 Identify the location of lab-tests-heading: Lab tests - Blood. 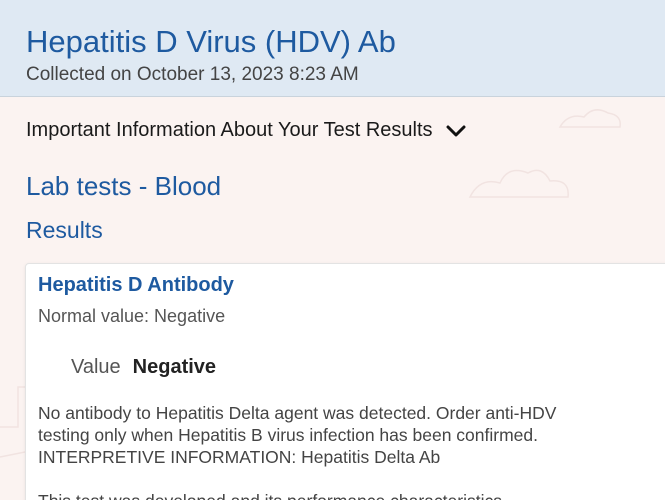
(124, 186).